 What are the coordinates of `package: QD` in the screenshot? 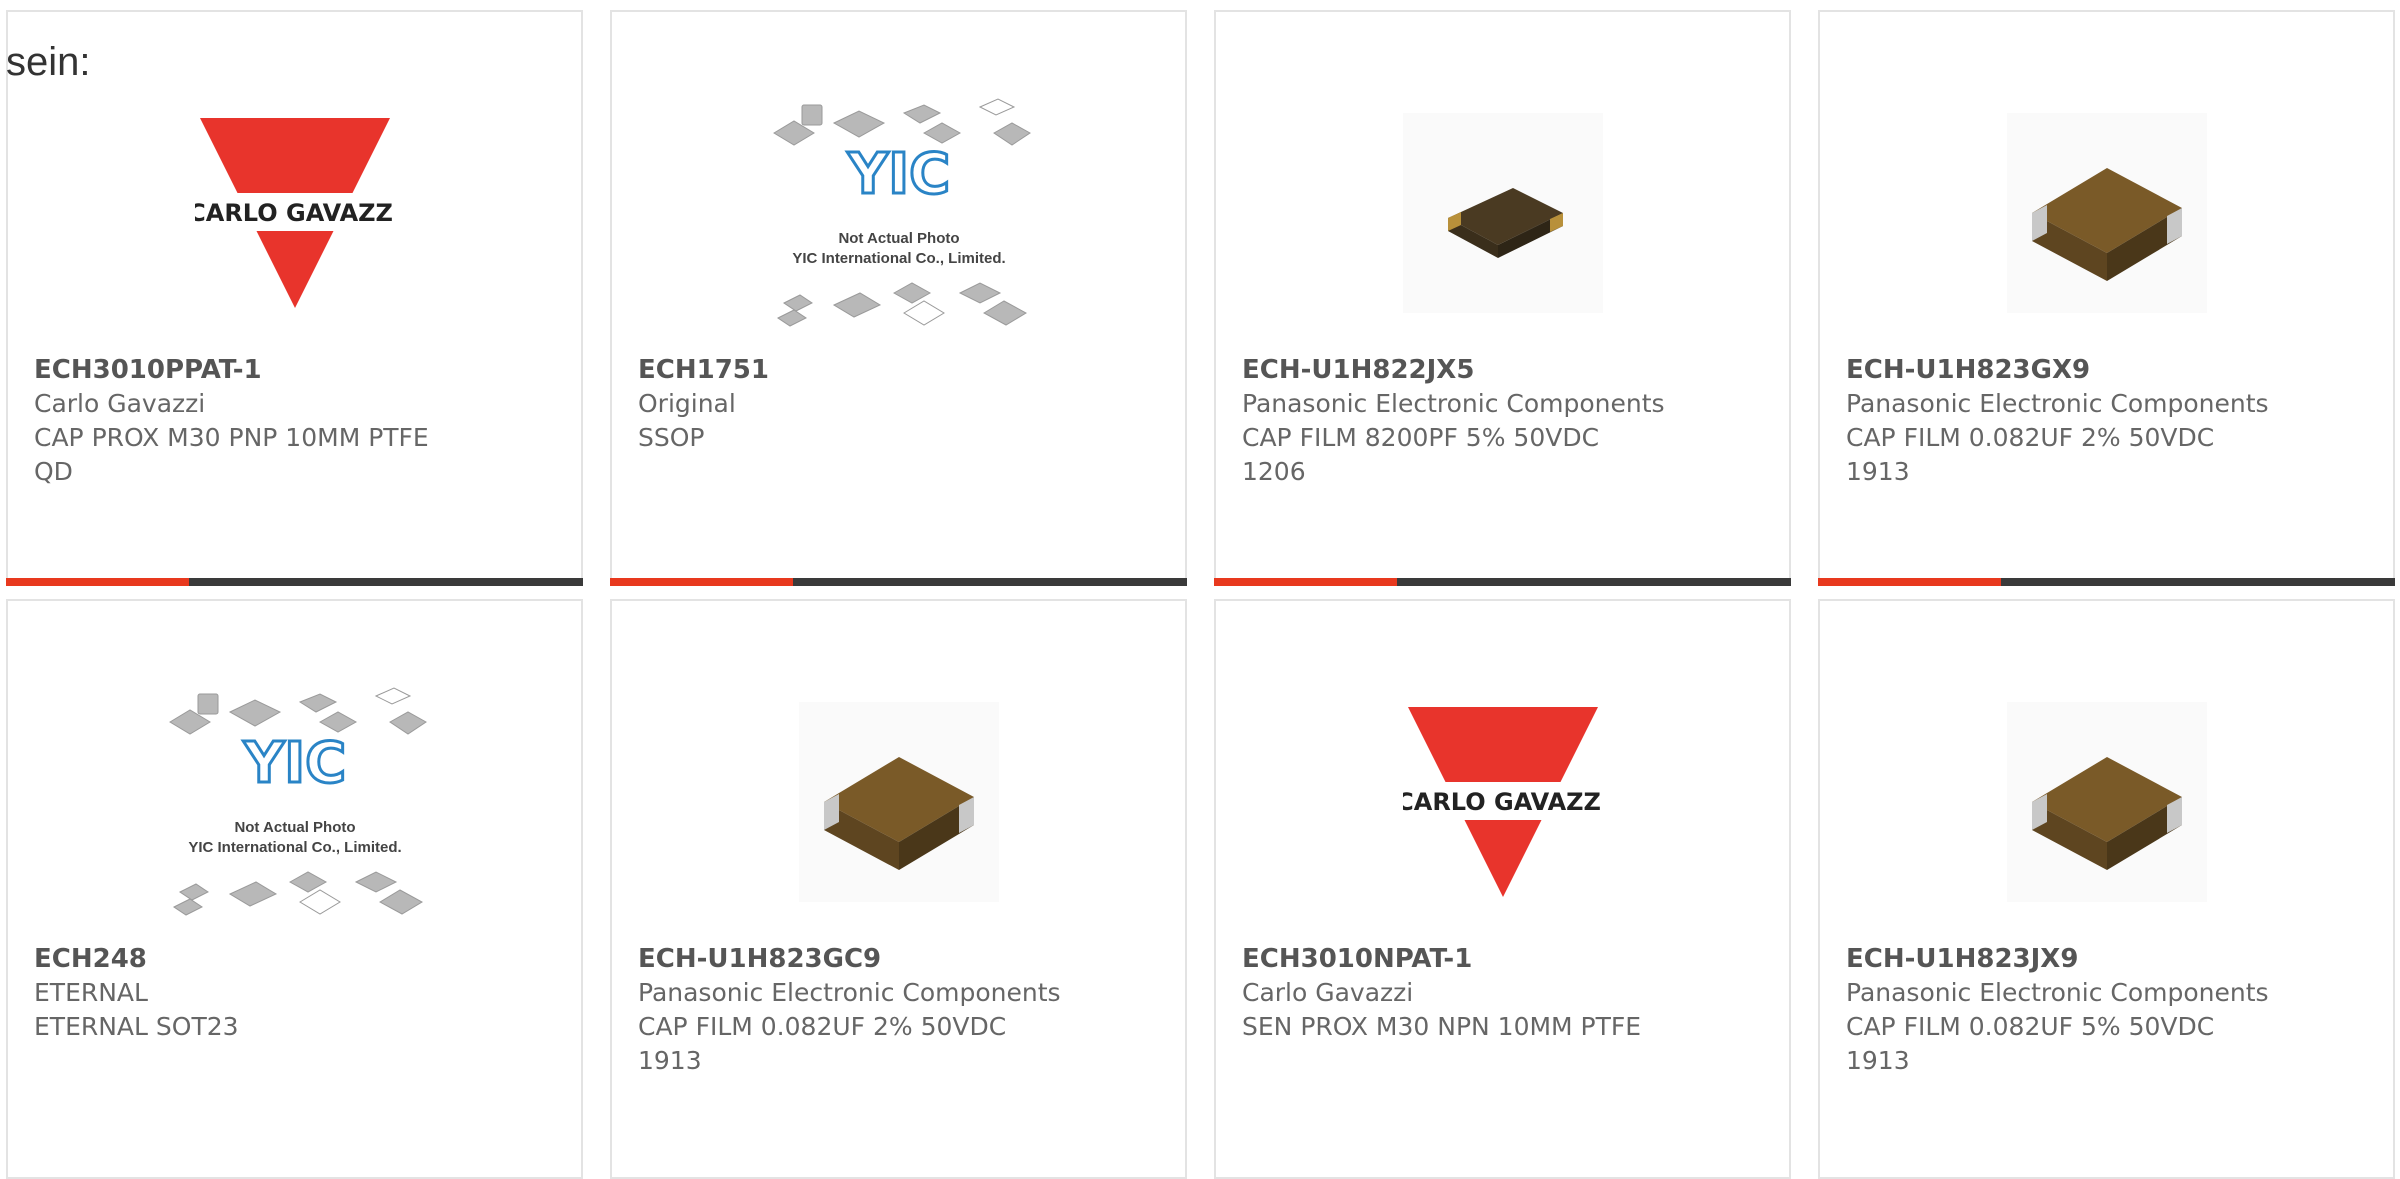 It's located at (53, 471).